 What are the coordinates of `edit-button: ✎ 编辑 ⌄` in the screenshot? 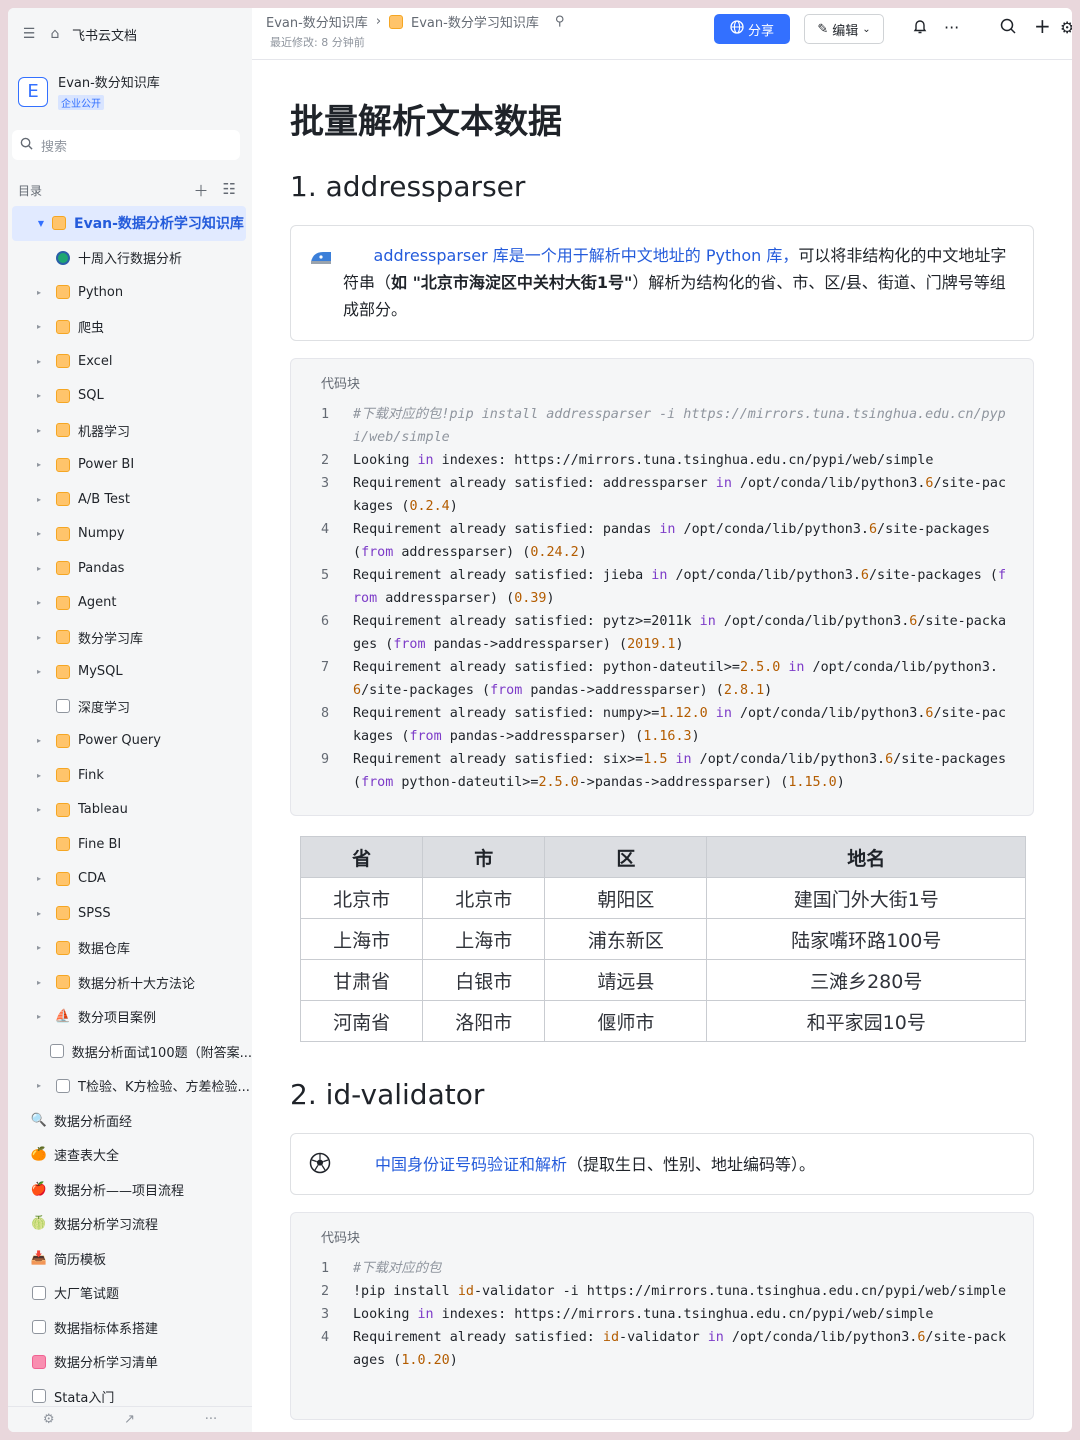 It's located at (844, 29).